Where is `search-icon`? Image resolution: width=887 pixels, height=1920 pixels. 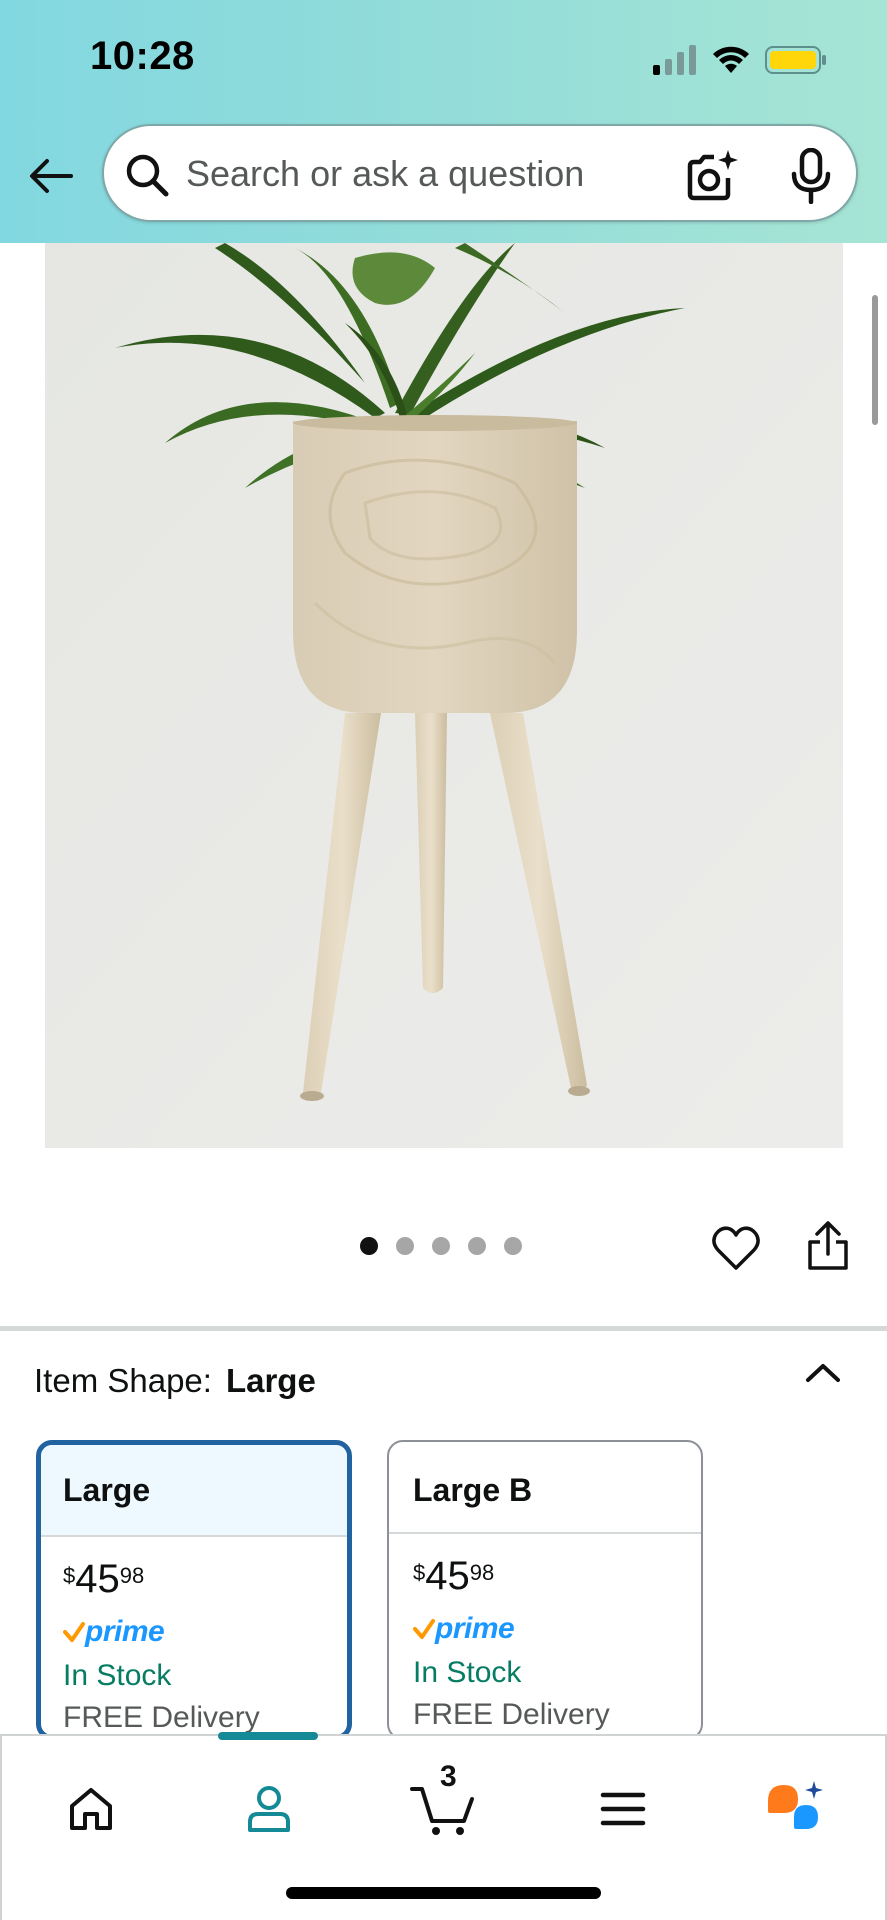 search-icon is located at coordinates (147, 175).